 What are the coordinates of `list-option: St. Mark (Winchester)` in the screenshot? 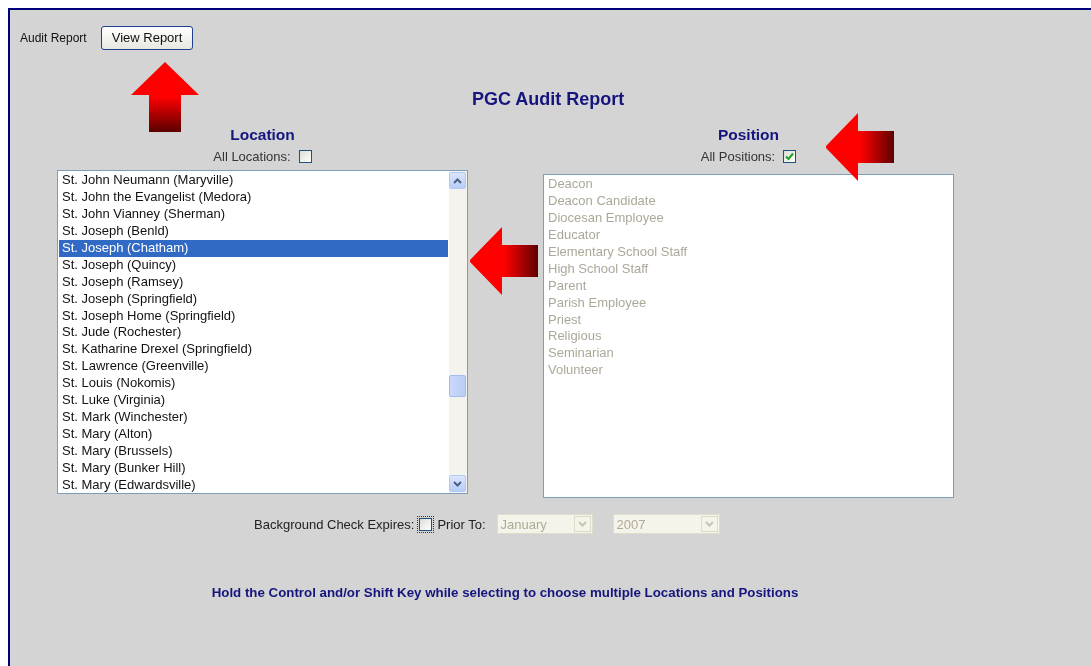 It's located at (253, 417).